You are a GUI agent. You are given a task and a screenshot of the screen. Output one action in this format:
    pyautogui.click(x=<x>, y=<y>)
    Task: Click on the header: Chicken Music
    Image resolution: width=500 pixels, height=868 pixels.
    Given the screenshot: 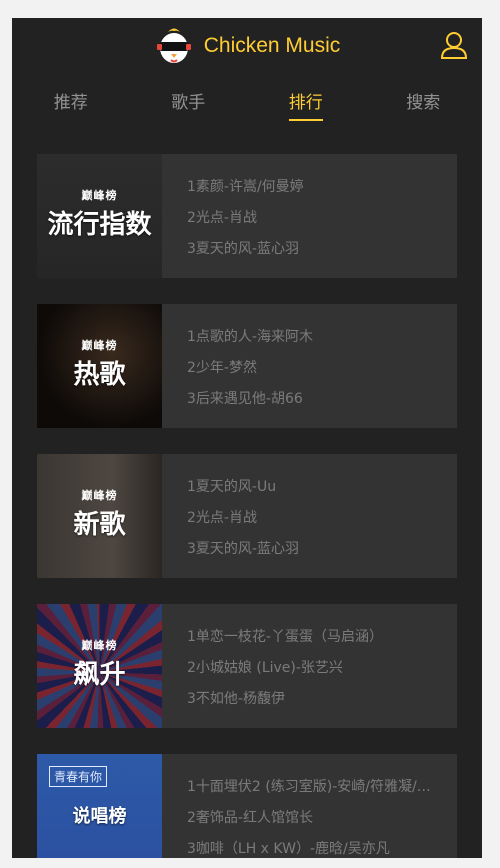 What is the action you would take?
    pyautogui.click(x=247, y=46)
    